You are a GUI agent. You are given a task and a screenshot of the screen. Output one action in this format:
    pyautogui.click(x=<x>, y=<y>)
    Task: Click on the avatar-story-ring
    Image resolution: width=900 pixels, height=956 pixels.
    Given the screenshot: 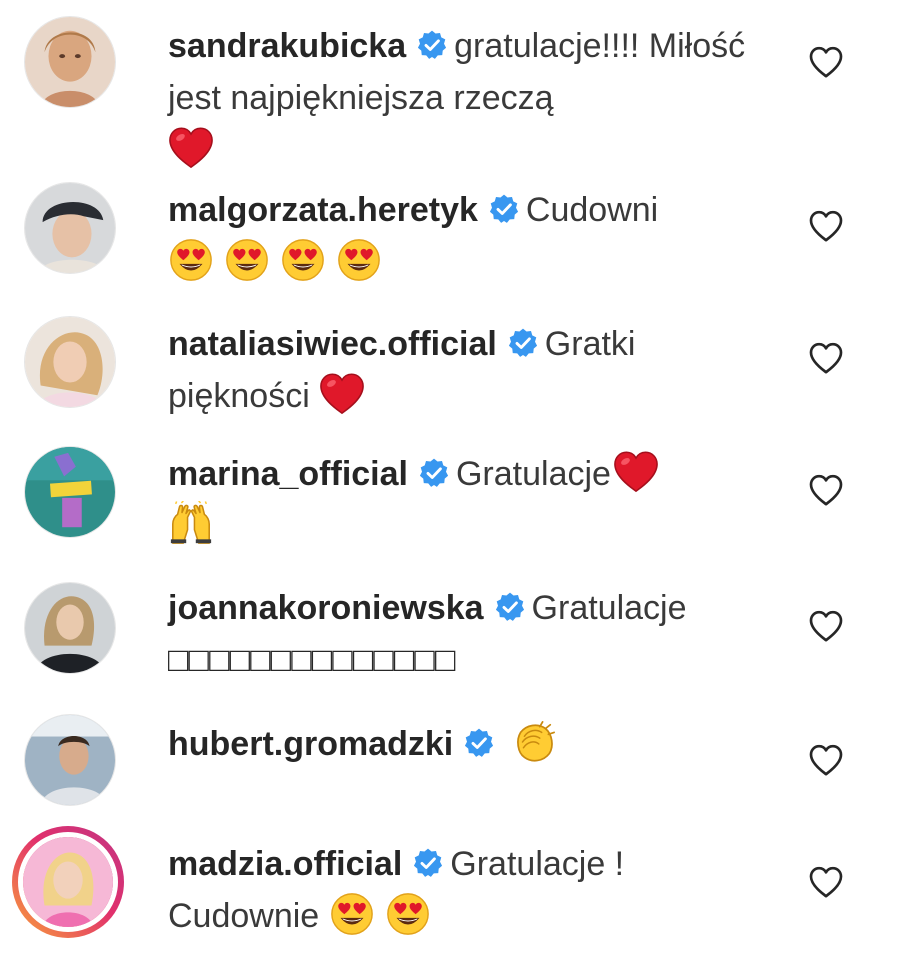 What is the action you would take?
    pyautogui.click(x=68, y=882)
    